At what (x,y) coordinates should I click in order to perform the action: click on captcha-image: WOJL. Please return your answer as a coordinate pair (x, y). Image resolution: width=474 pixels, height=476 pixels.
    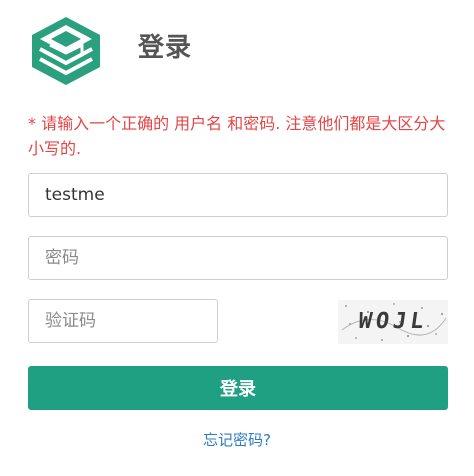
    Looking at the image, I should click on (393, 322).